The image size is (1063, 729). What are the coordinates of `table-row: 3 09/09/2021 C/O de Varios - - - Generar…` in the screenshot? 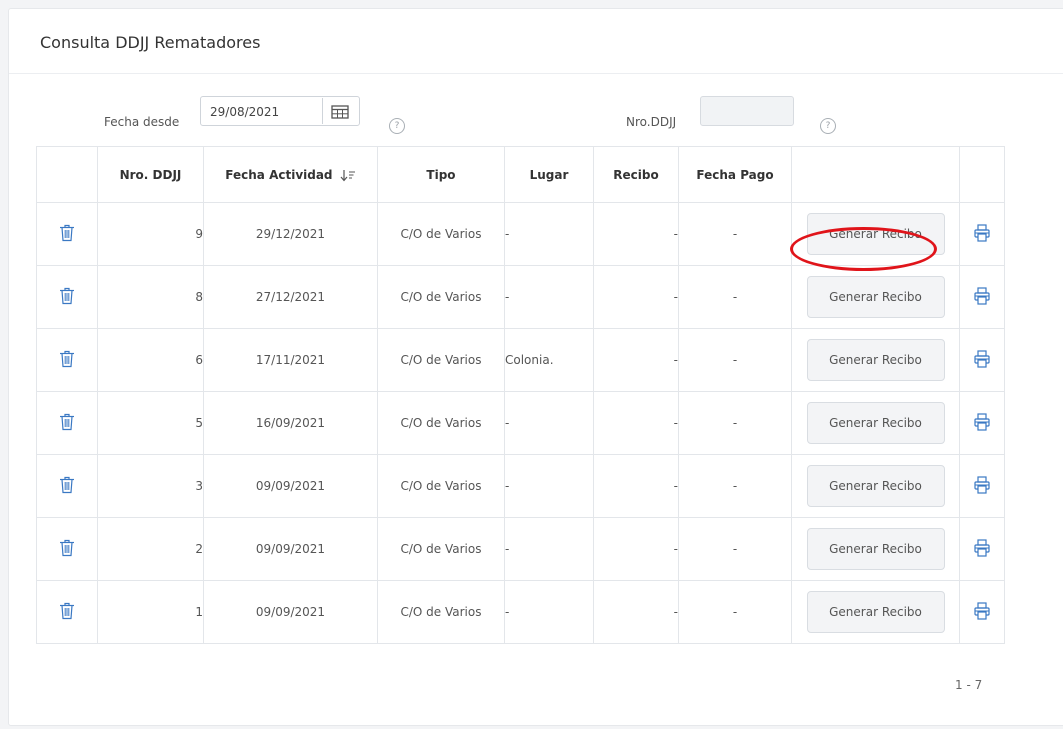 It's located at (520, 486).